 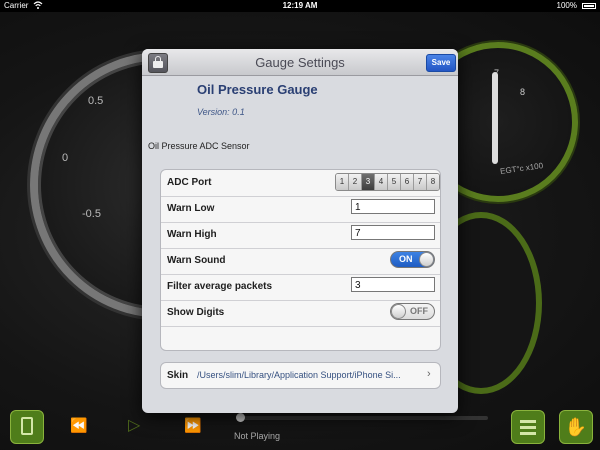 What do you see at coordinates (96, 101) in the screenshot?
I see `gauge-tick-label: 0.5` at bounding box center [96, 101].